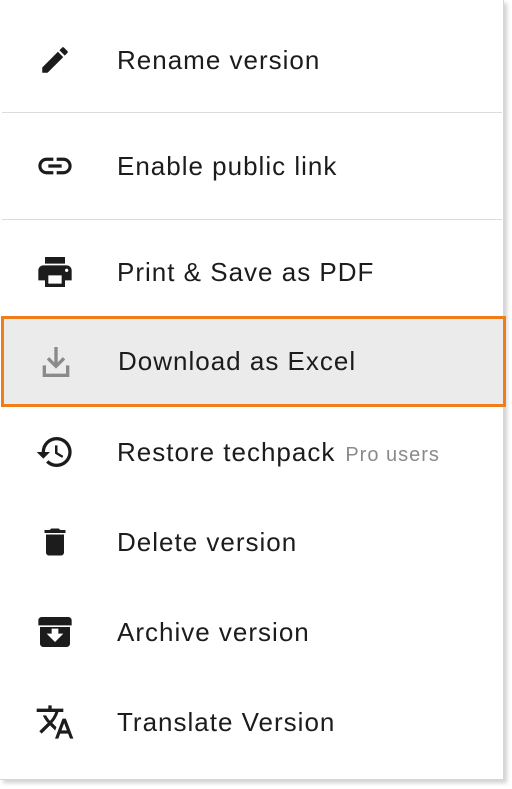  I want to click on menu-item-print-save-pdf: Print & Save as PDF, so click(251, 272).